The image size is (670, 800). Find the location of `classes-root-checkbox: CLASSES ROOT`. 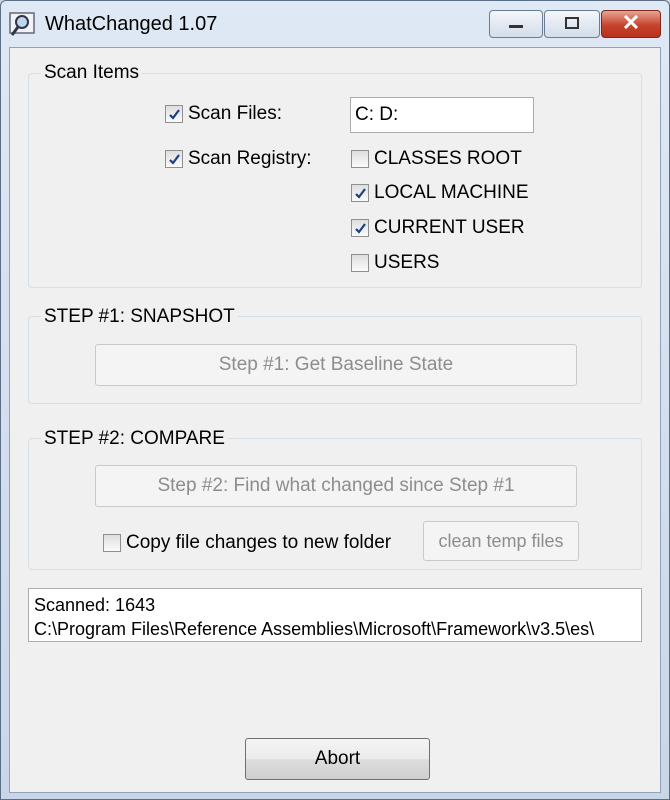

classes-root-checkbox: CLASSES ROOT is located at coordinates (436, 159).